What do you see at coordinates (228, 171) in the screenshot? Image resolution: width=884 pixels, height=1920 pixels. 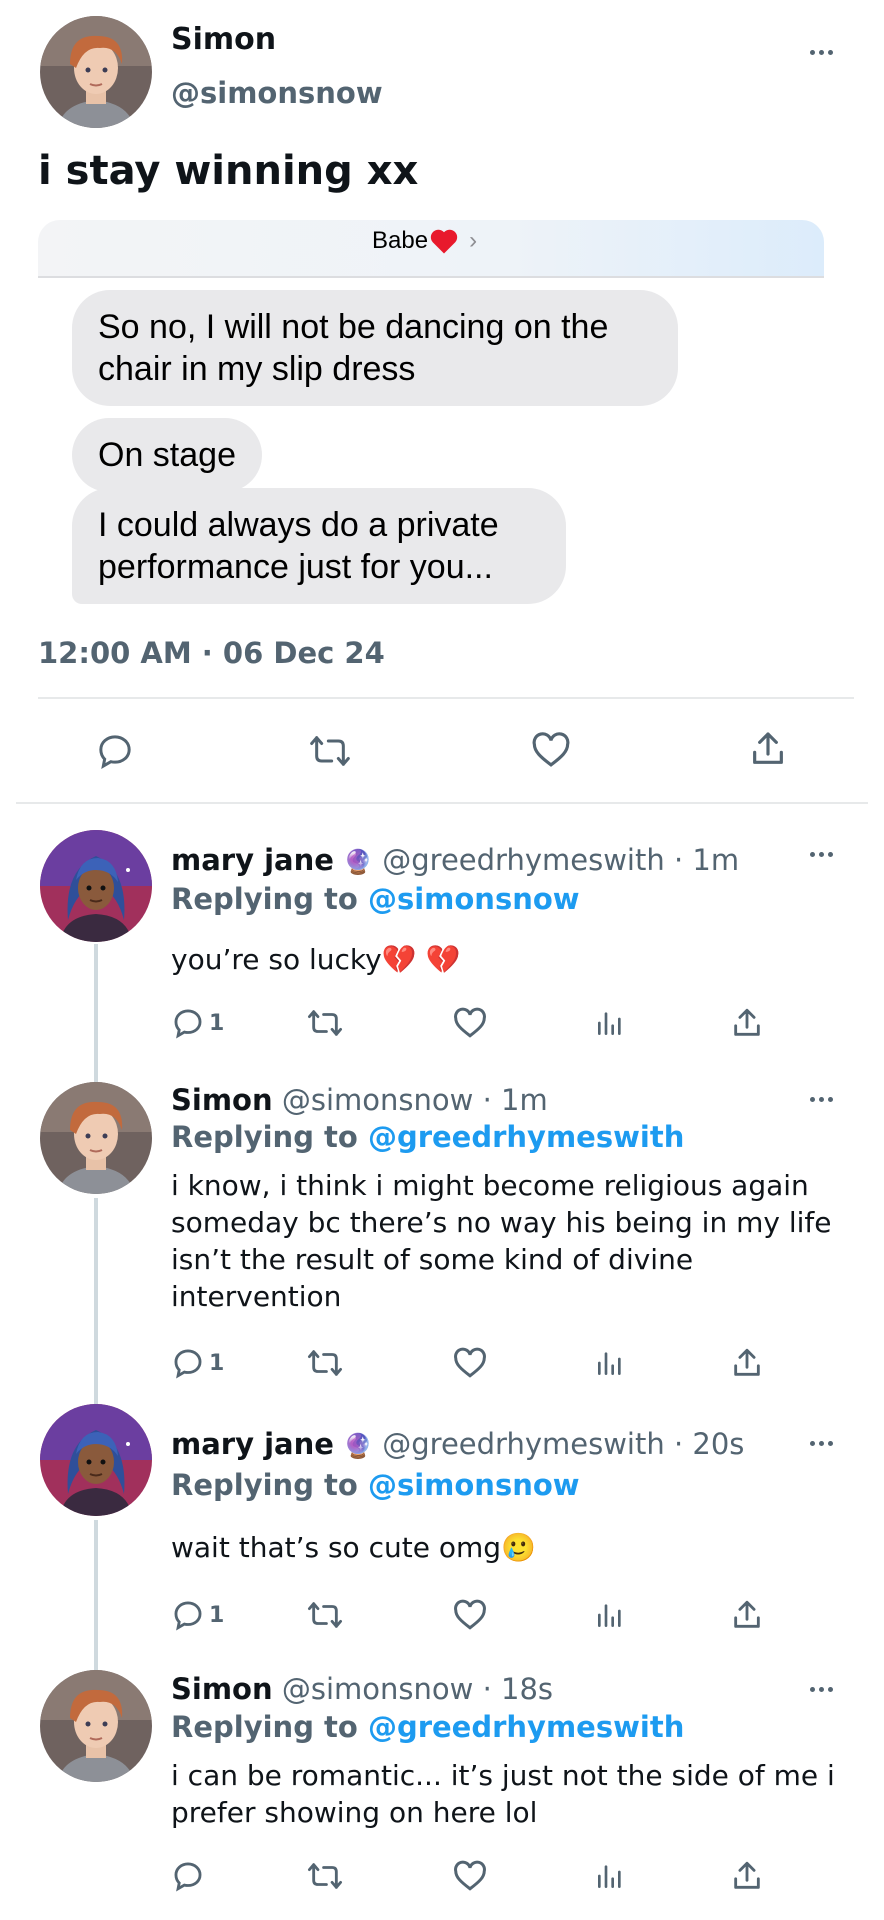 I see `tweet-text: i stay winning xx` at bounding box center [228, 171].